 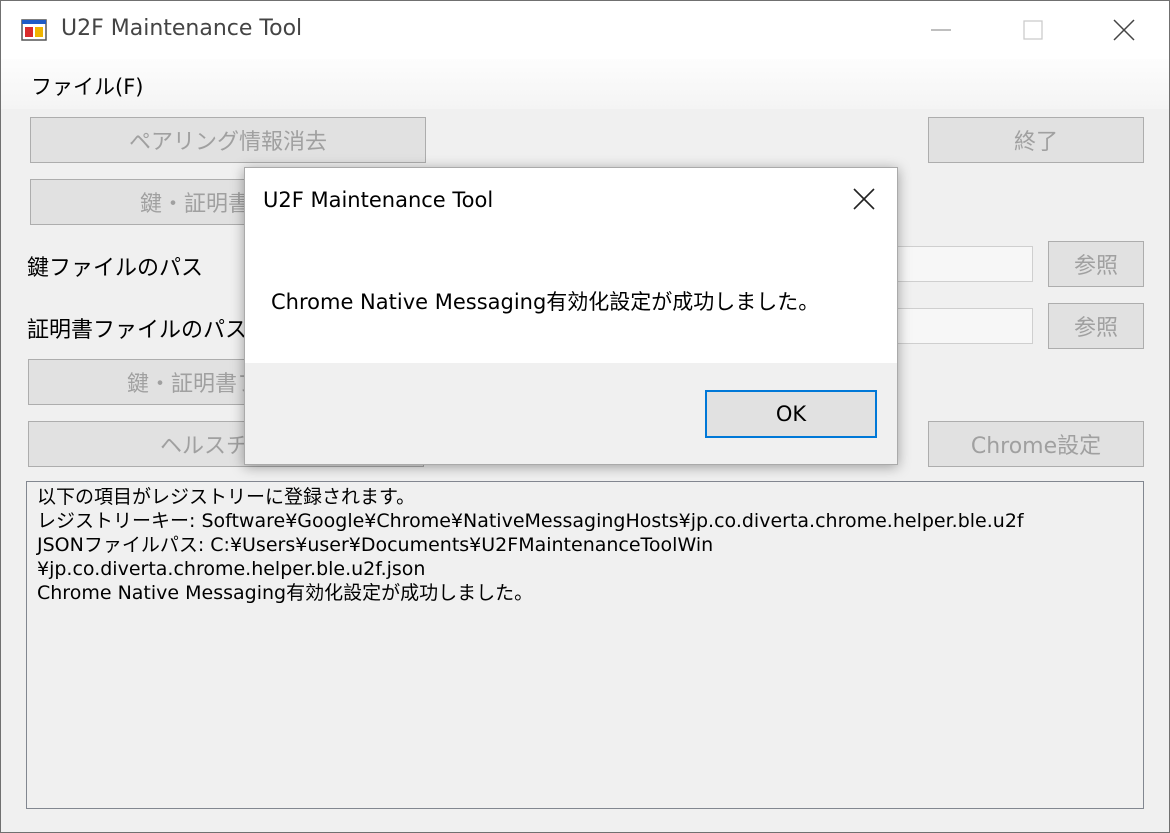 What do you see at coordinates (1096, 264) in the screenshot?
I see `browse-key-button: 参照` at bounding box center [1096, 264].